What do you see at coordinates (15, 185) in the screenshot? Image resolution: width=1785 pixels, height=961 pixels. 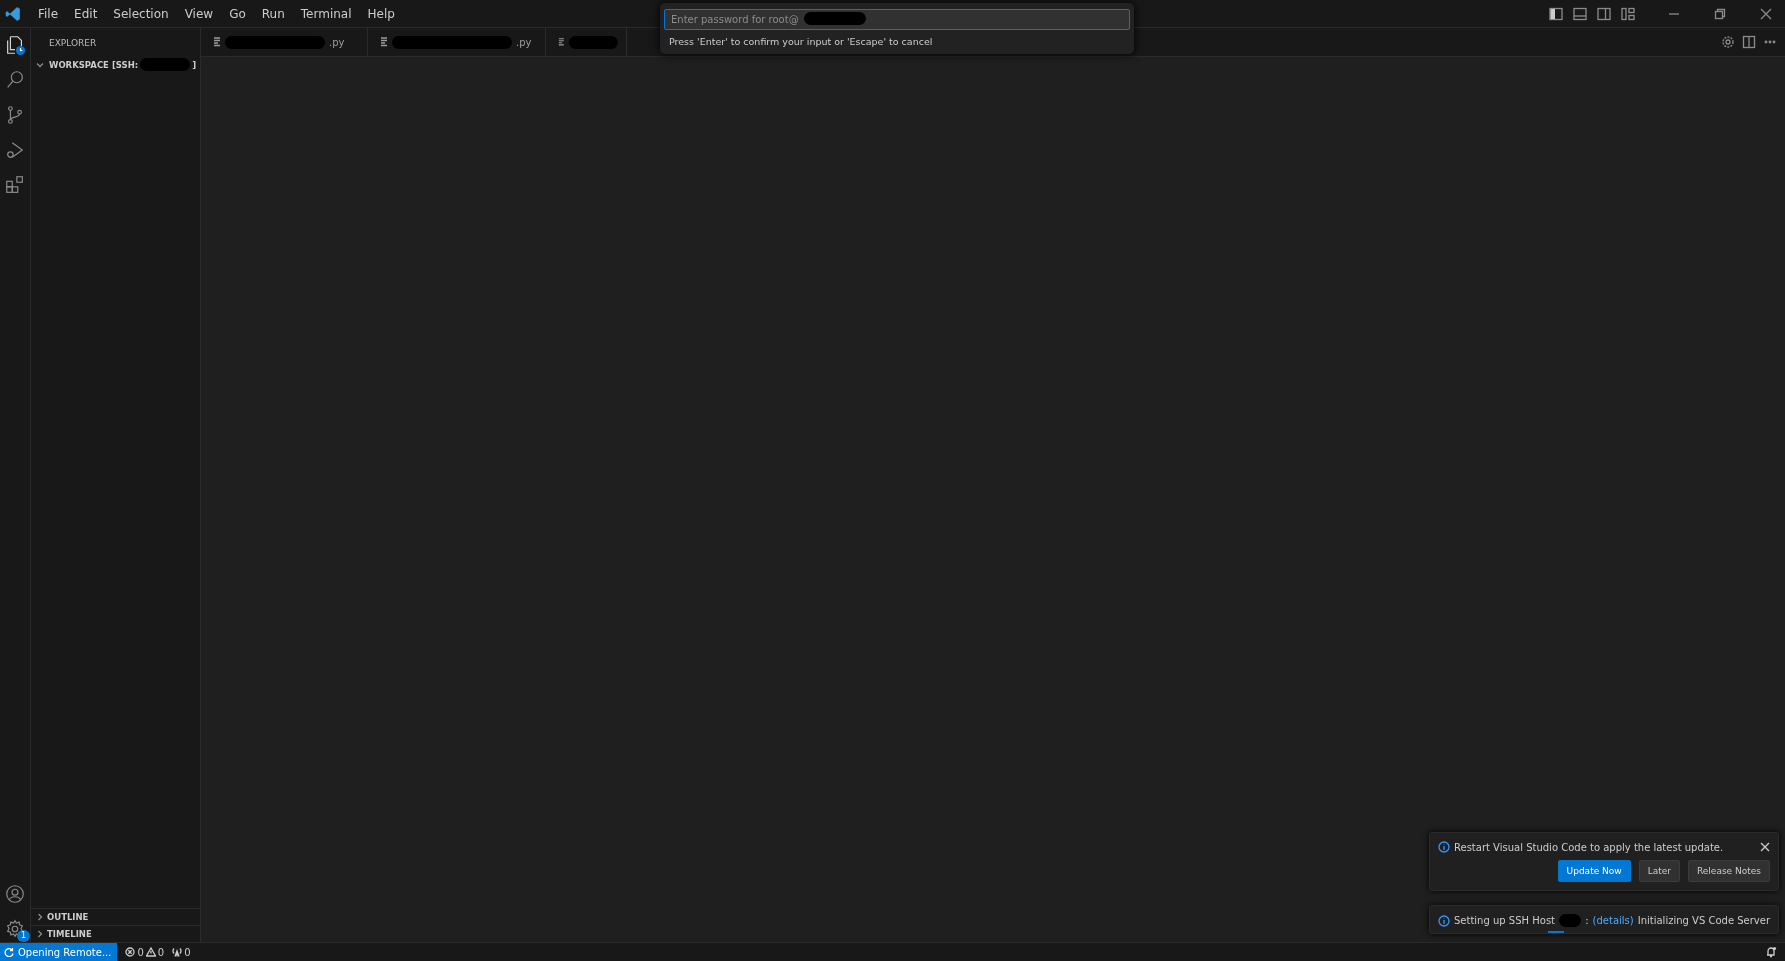 I see `extensions-icon` at bounding box center [15, 185].